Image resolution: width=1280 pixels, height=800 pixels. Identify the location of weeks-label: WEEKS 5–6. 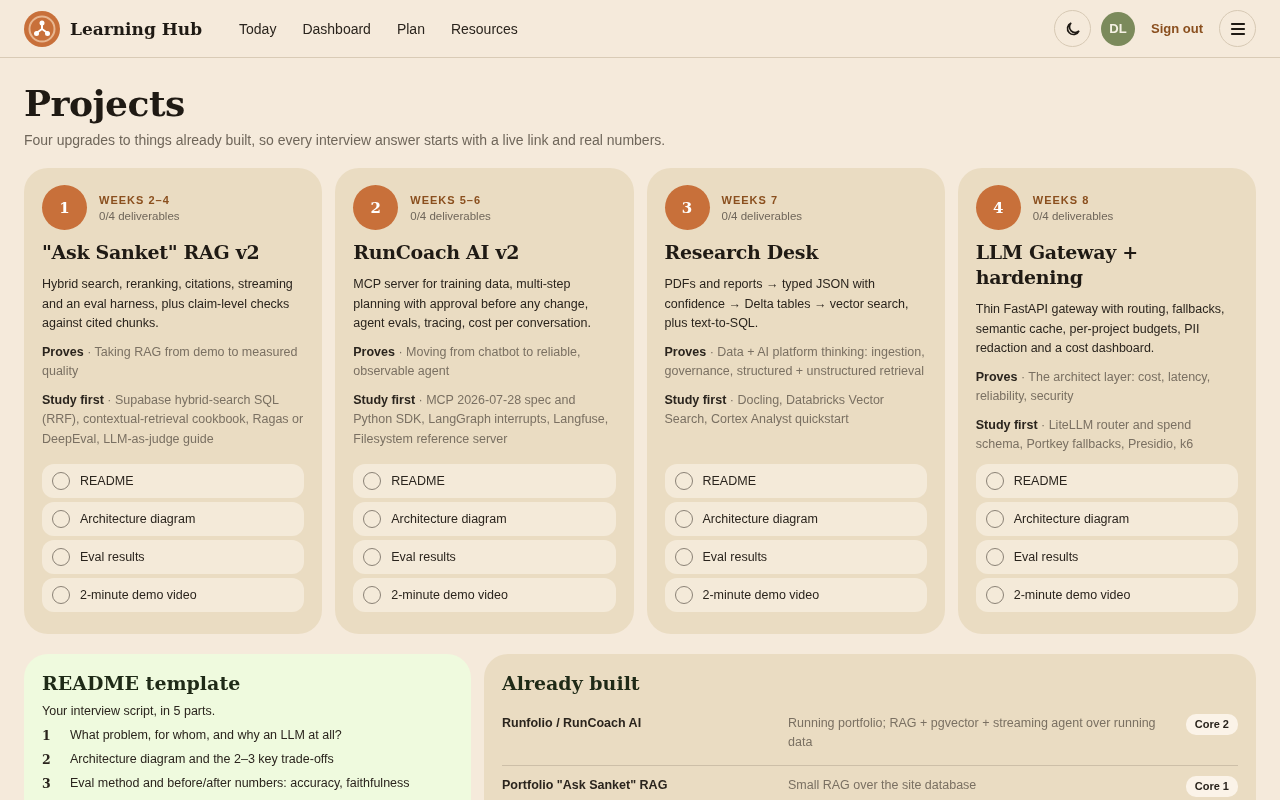
(446, 199).